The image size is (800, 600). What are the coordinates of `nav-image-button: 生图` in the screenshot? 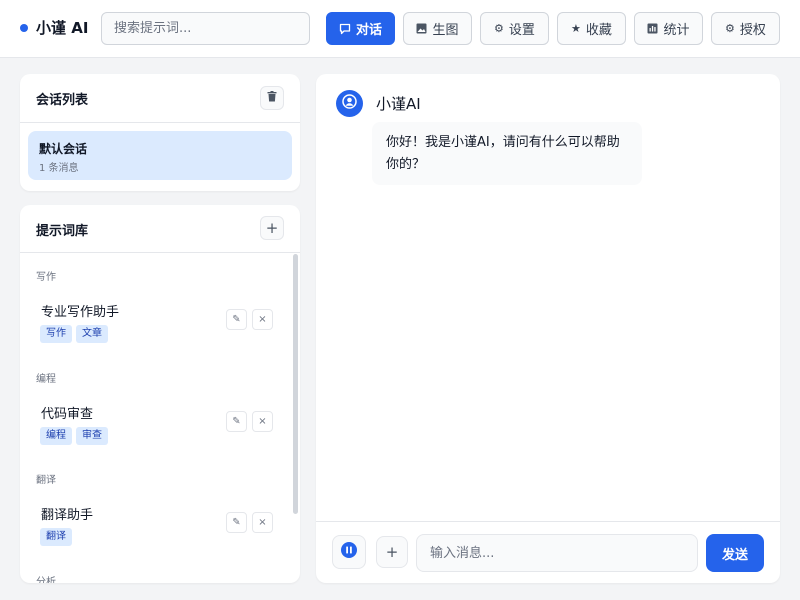 It's located at (437, 28).